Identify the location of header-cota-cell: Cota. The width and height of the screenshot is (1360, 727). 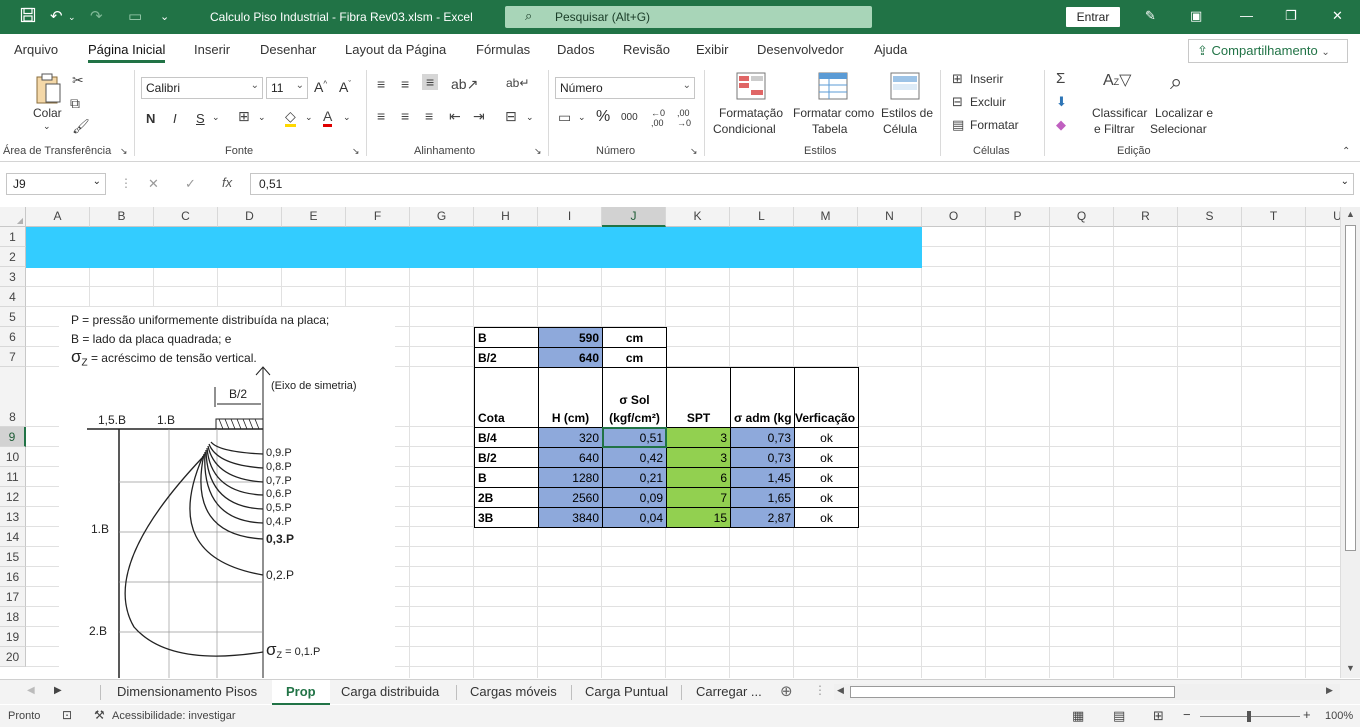
(506, 397).